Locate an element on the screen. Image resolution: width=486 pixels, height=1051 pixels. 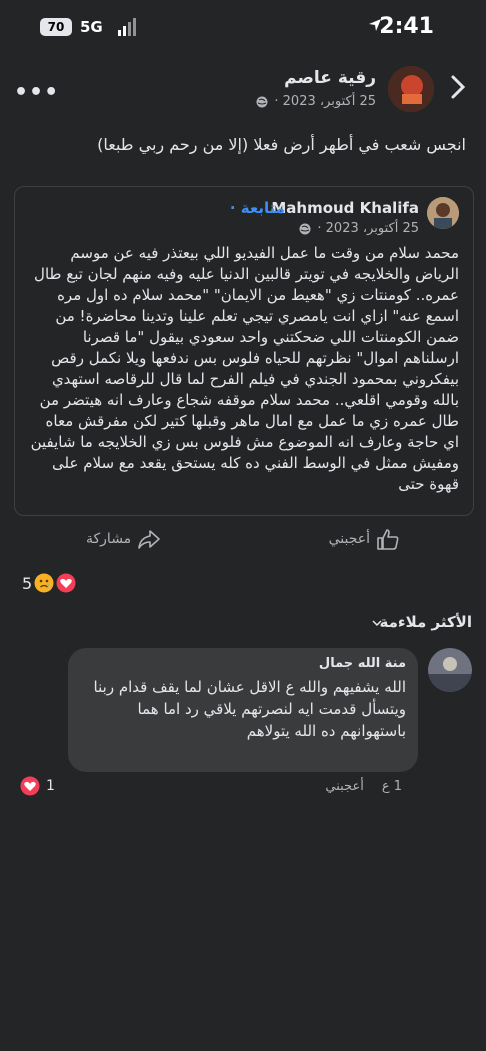
reactions-summary: 5 is located at coordinates (49, 583).